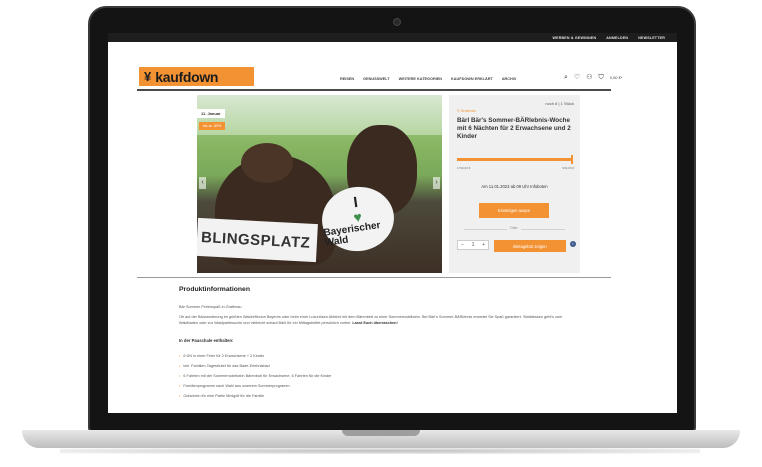  I want to click on location-text: Grafenau, so click(468, 111).